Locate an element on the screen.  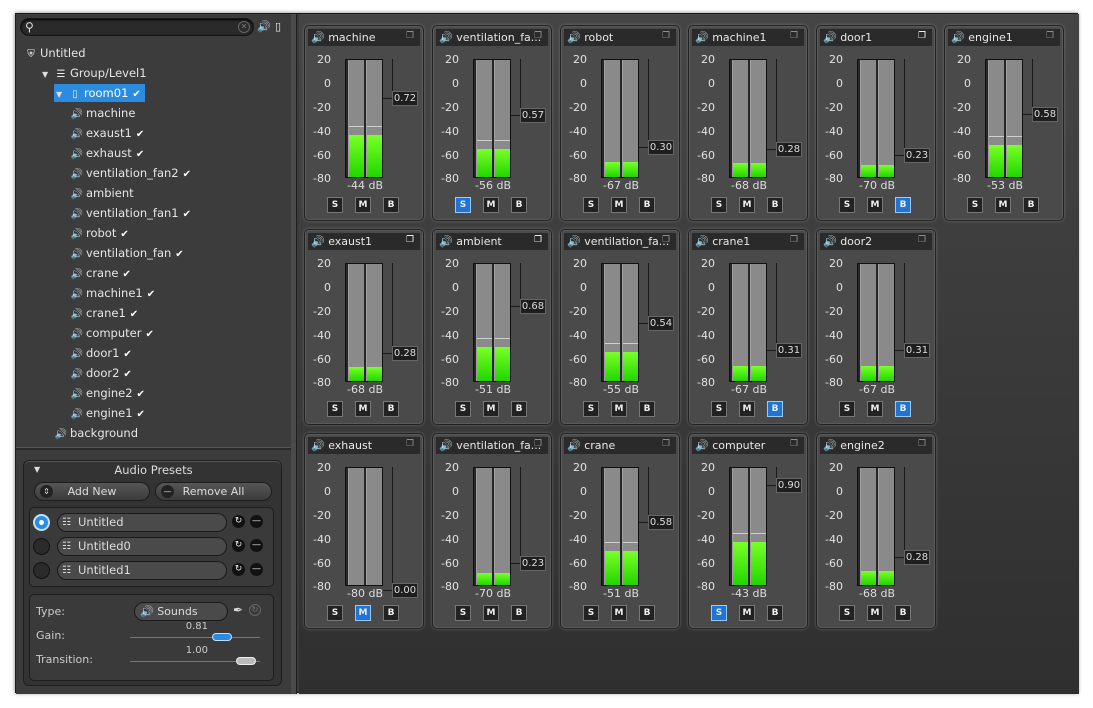
tree-item-machine1: 🔊 machine1 ✔ is located at coordinates (112, 293).